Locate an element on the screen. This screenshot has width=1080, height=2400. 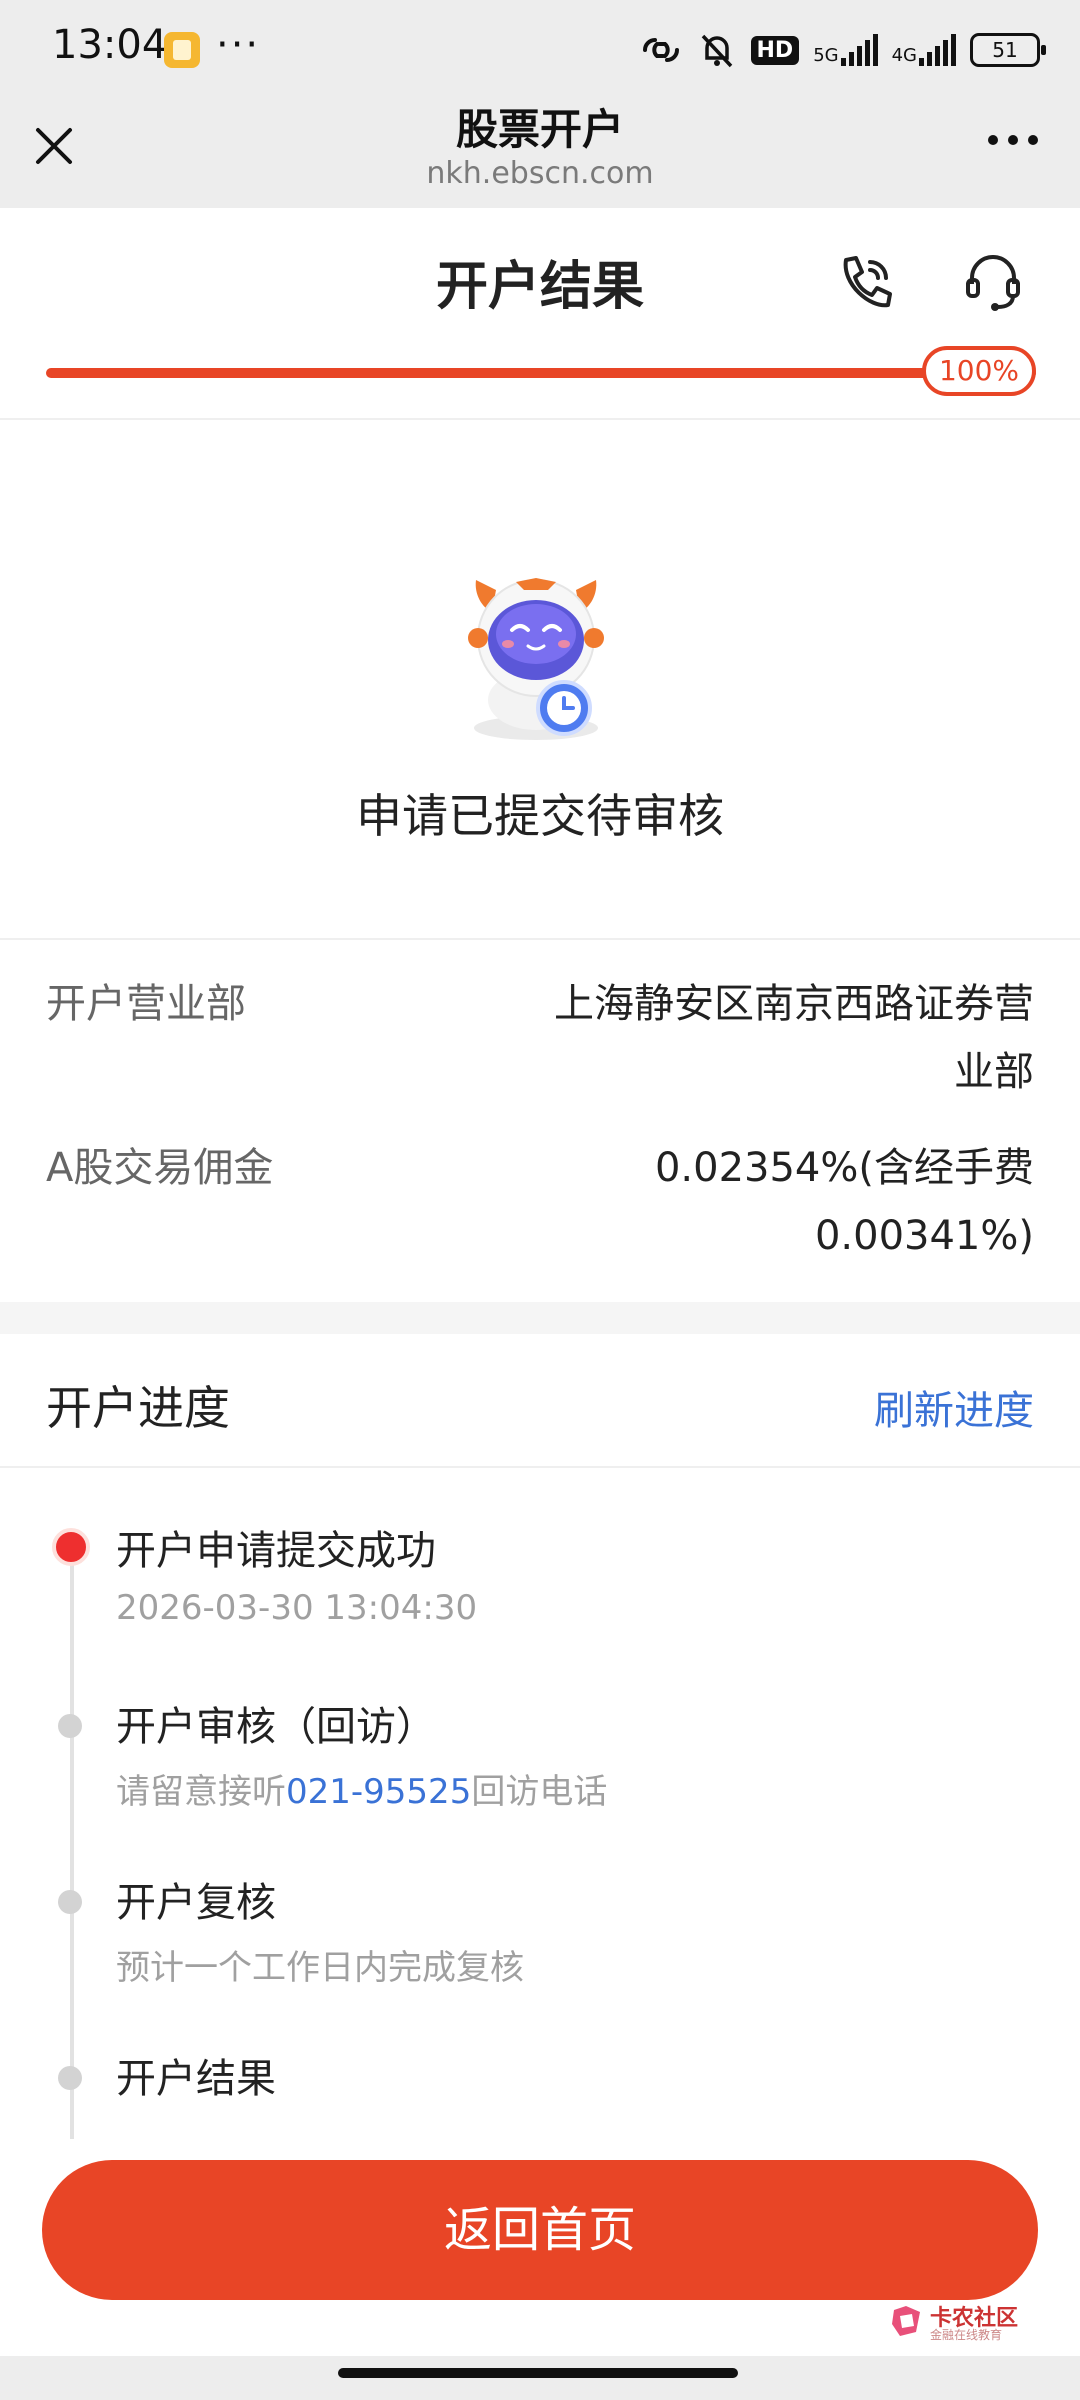
page-title: 开户结果 is located at coordinates (539, 287).